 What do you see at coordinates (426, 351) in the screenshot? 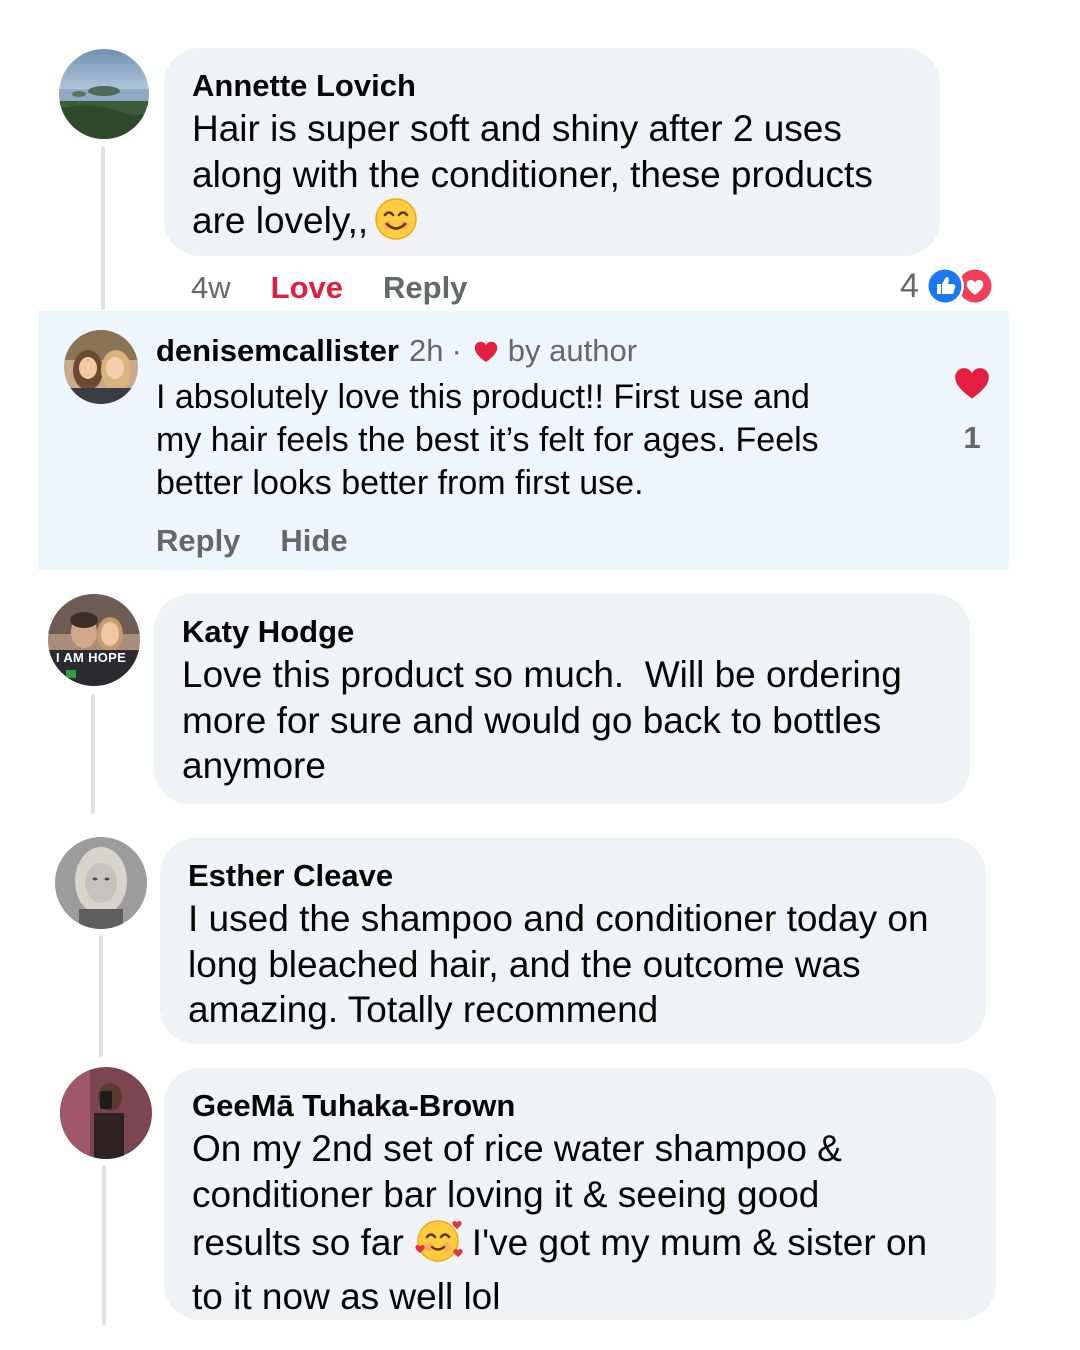
I see `reply-timestamp: 2h` at bounding box center [426, 351].